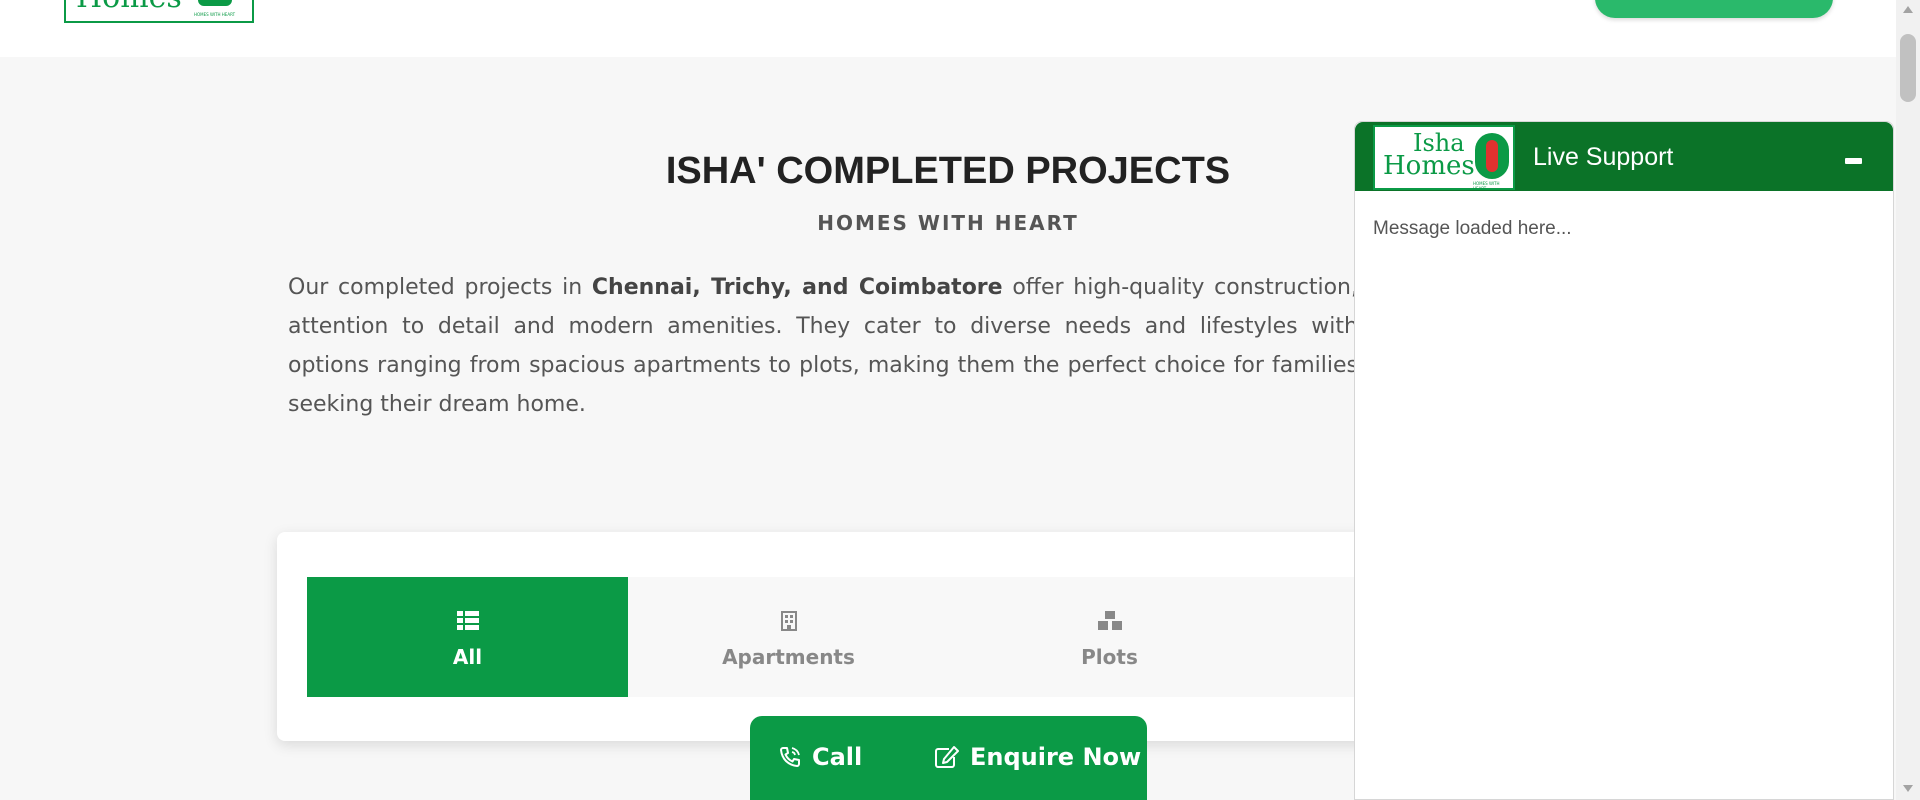 This screenshot has width=1920, height=800. I want to click on boxes-icon, so click(1109, 621).